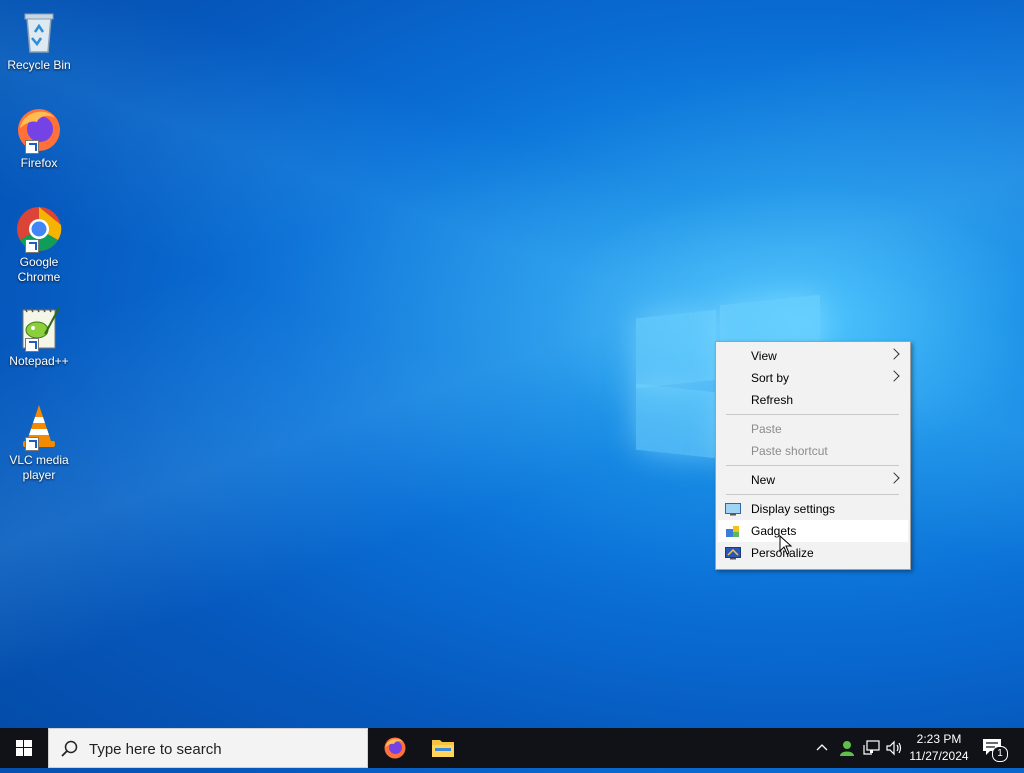  I want to click on windows-logo-icon, so click(24, 748).